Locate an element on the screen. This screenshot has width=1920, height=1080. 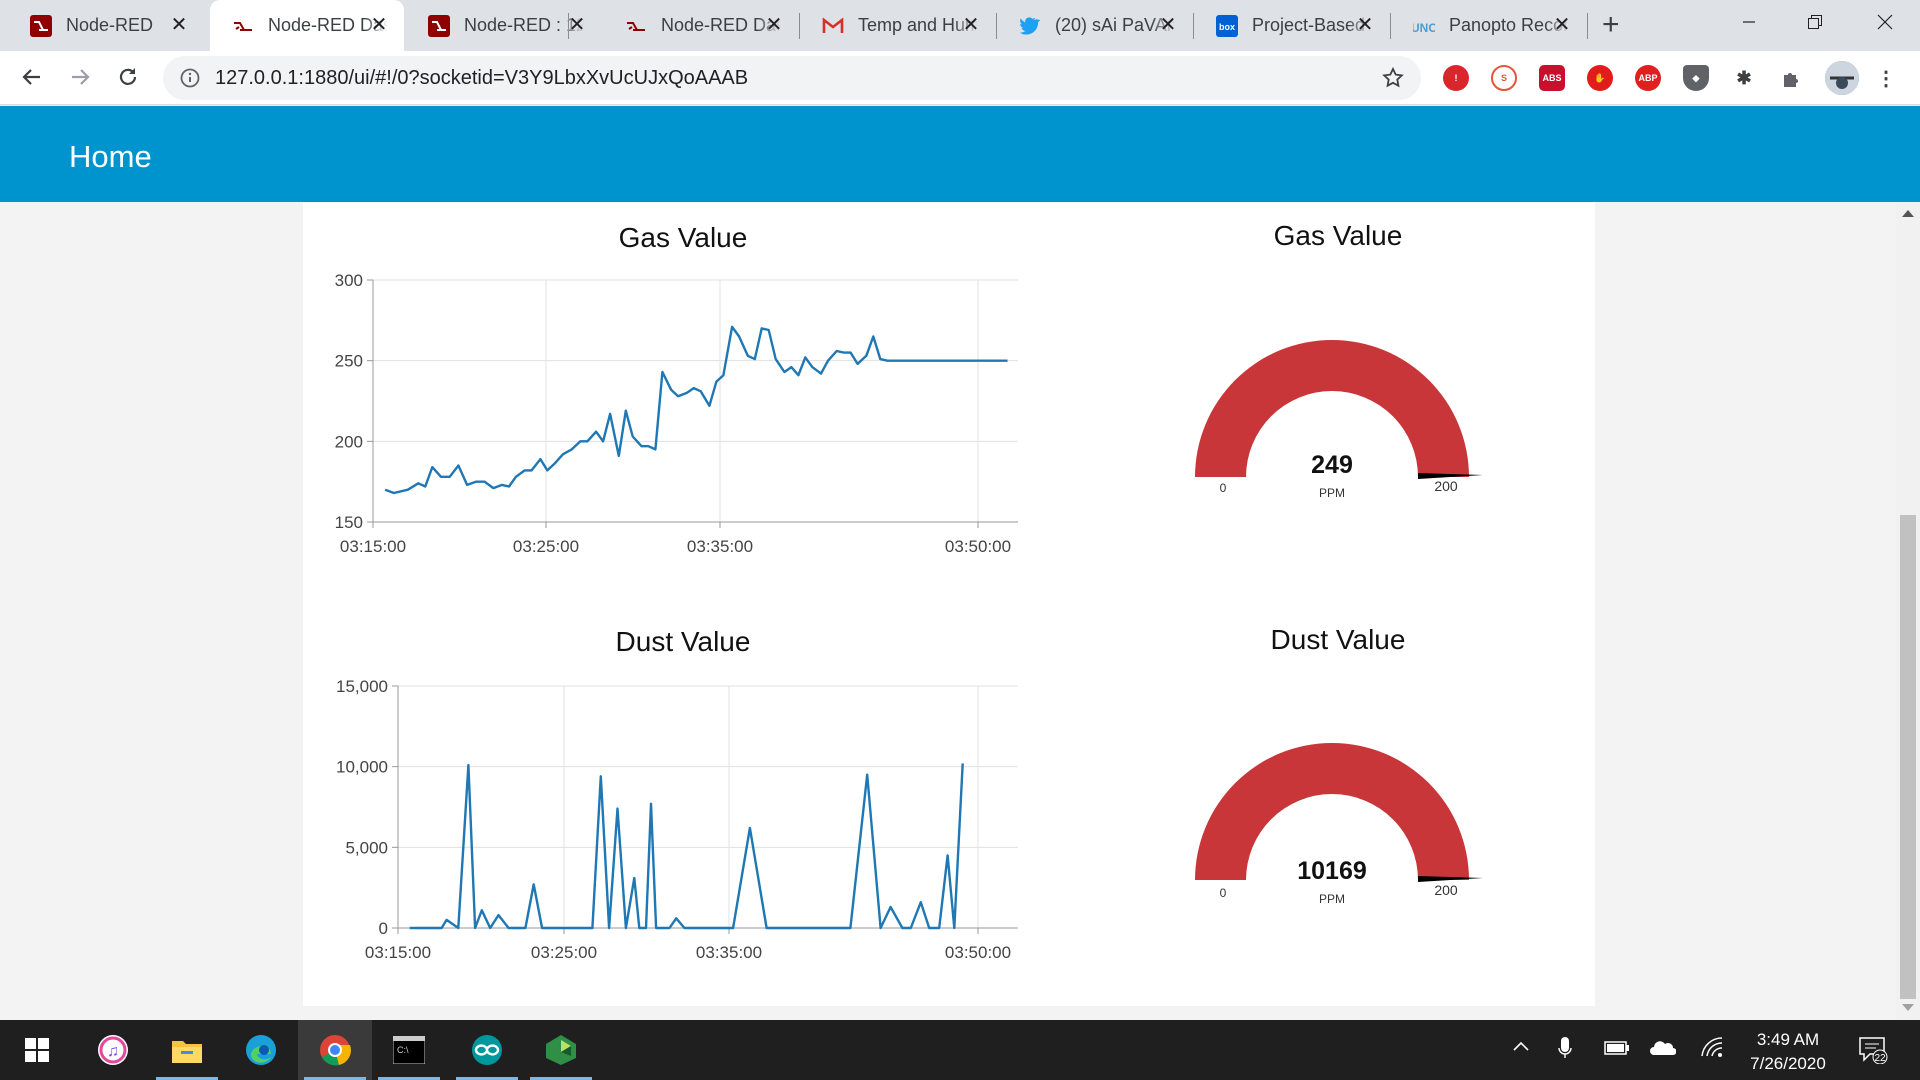
terminal-icon: C:\ is located at coordinates (409, 1050).